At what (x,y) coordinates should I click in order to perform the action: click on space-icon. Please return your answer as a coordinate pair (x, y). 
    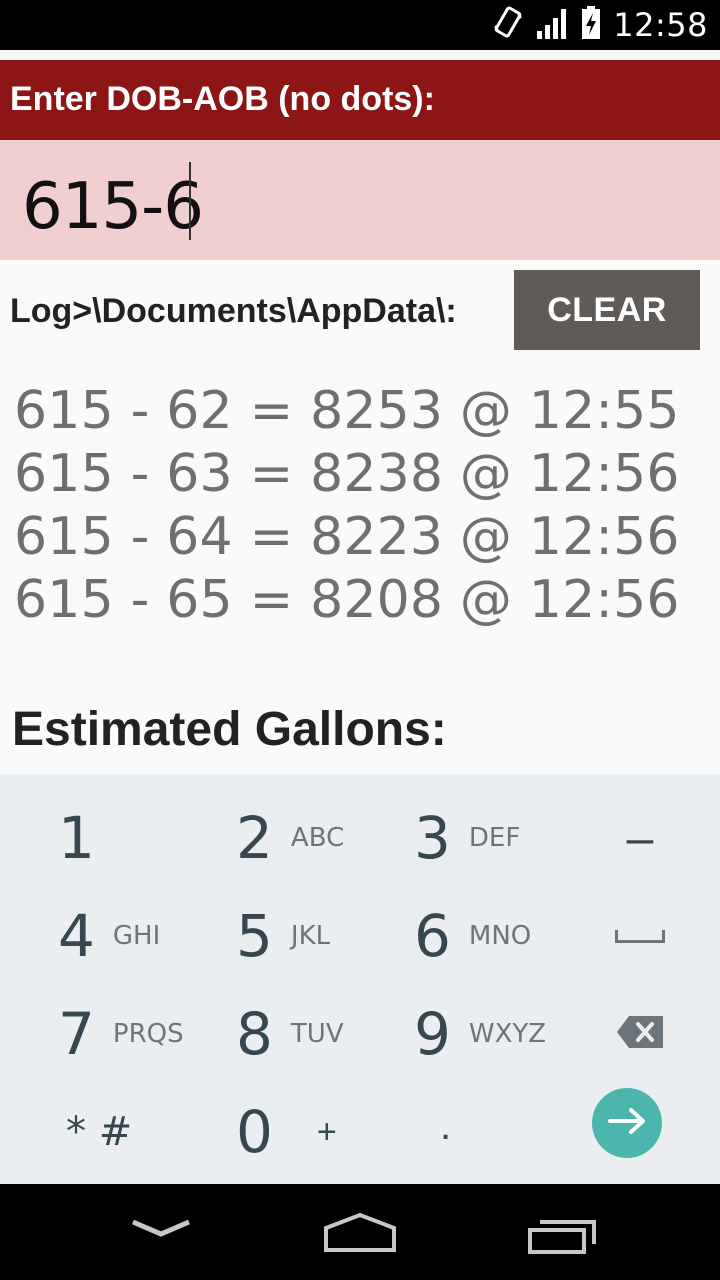
    Looking at the image, I should click on (640, 936).